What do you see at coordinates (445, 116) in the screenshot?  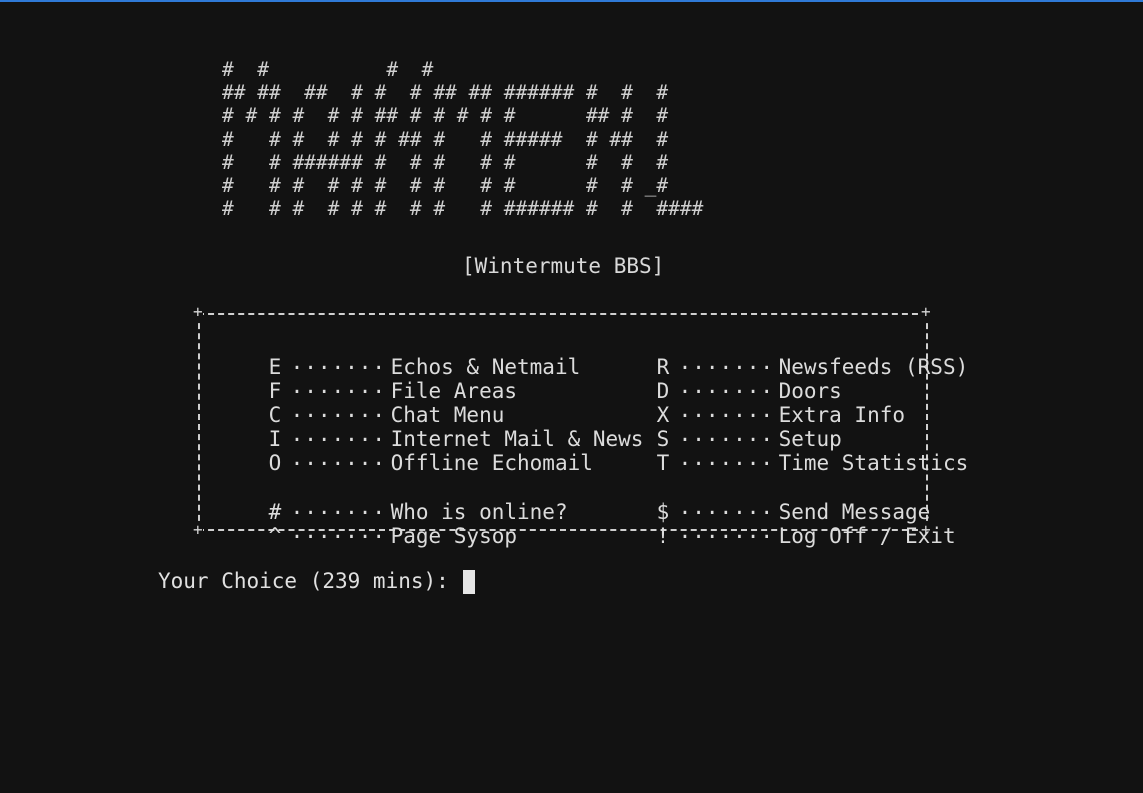 I see `banner-line: # # # # # # ## # # # # # ## # #` at bounding box center [445, 116].